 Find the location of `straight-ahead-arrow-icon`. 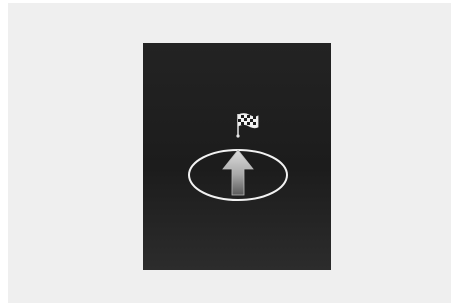

straight-ahead-arrow-icon is located at coordinates (238, 172).